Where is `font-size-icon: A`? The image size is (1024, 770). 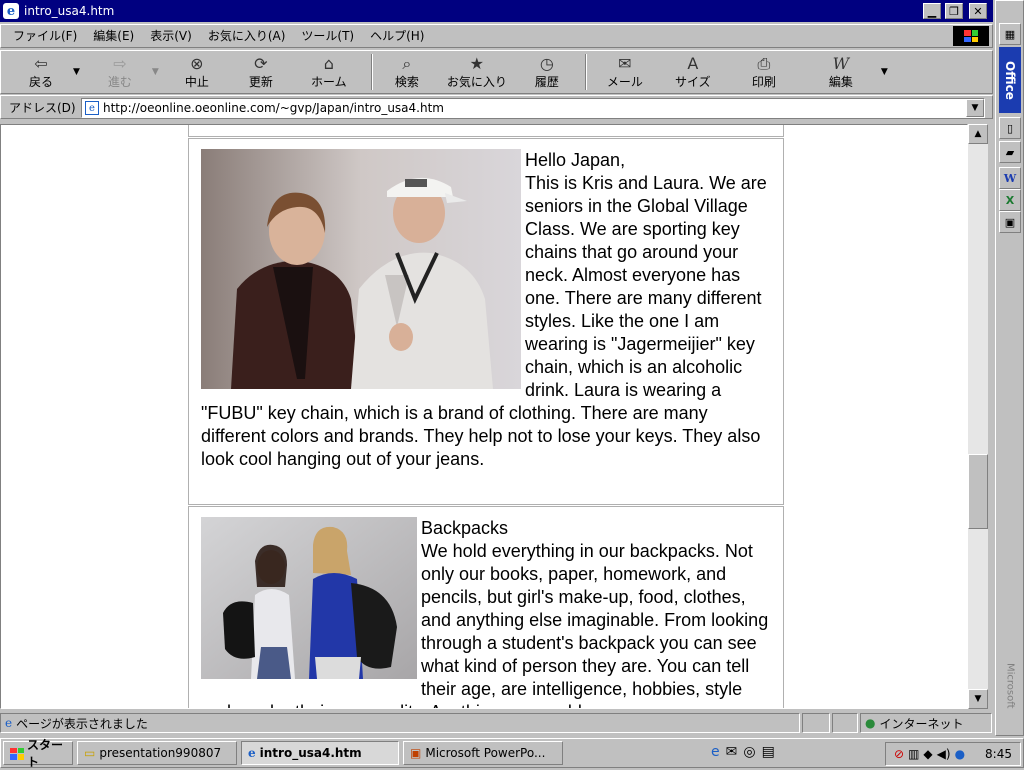 font-size-icon: A is located at coordinates (693, 63).